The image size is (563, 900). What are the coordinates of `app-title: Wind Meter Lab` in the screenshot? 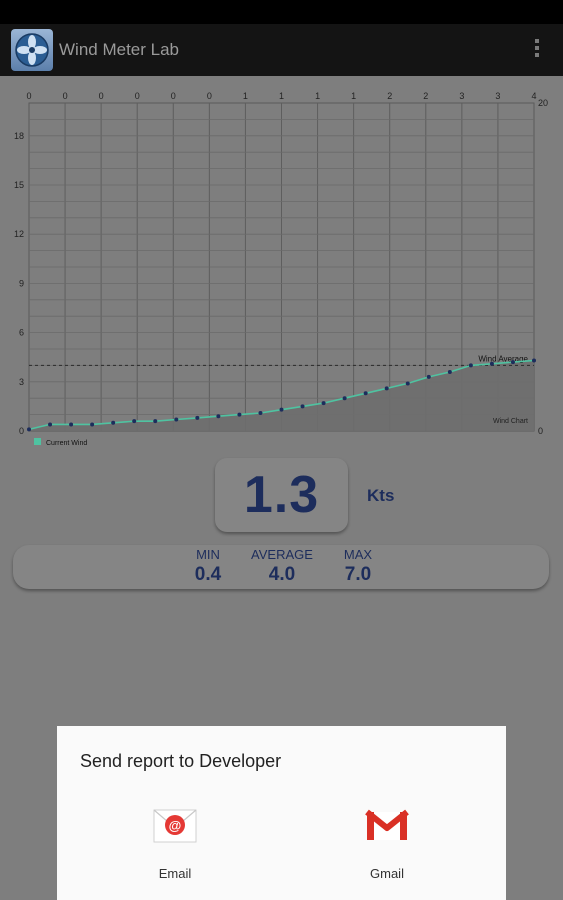 It's located at (119, 49).